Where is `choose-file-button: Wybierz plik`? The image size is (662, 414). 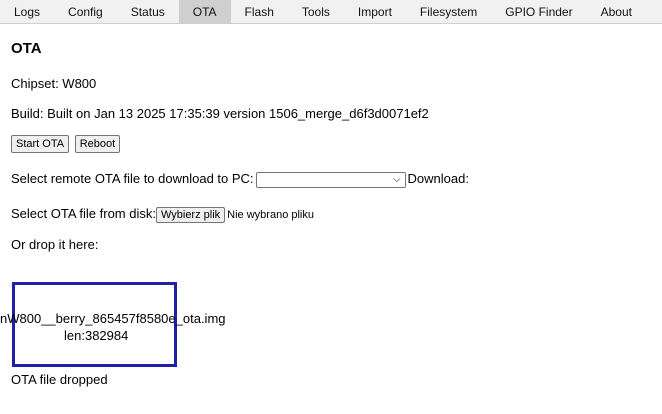 choose-file-button: Wybierz plik is located at coordinates (190, 214).